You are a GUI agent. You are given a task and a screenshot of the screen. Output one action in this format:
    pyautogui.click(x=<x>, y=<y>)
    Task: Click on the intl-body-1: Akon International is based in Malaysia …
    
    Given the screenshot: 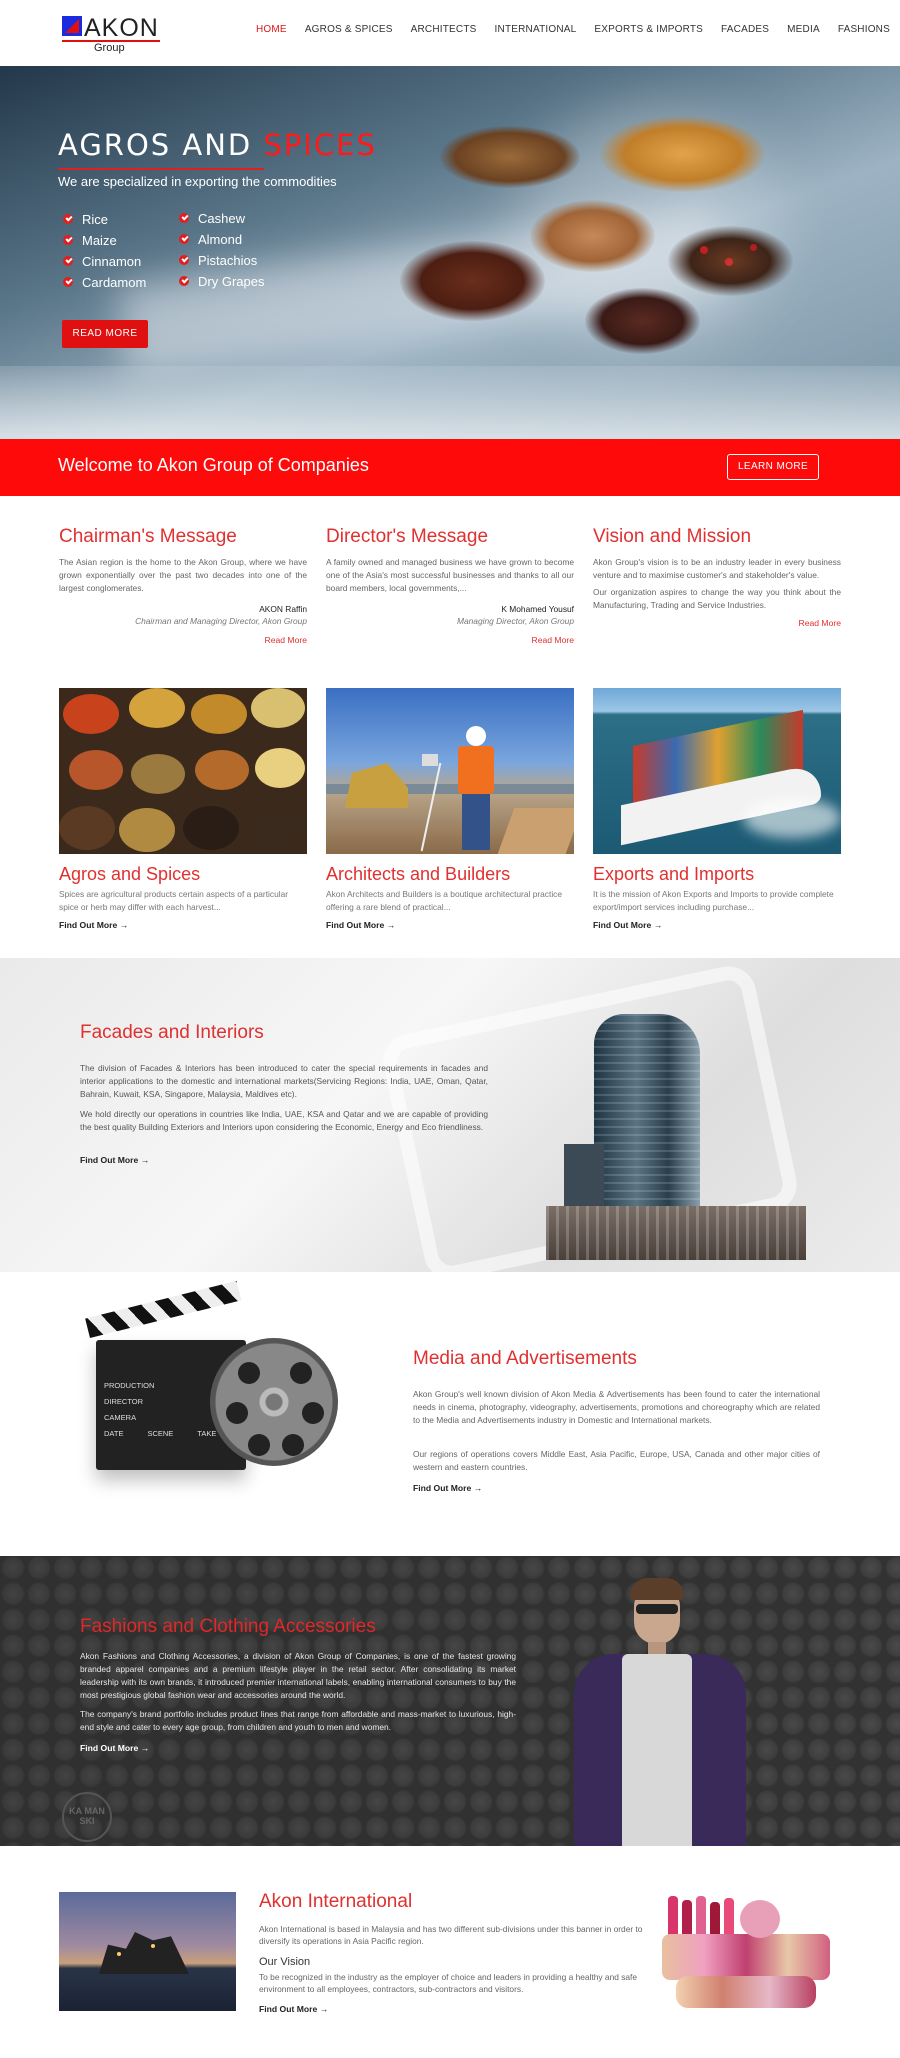 What is the action you would take?
    pyautogui.click(x=451, y=1935)
    